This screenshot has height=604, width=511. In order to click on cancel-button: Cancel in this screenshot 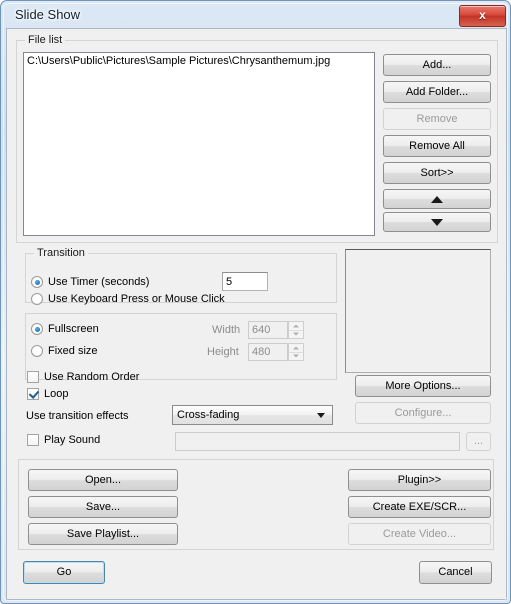, I will do `click(455, 572)`.